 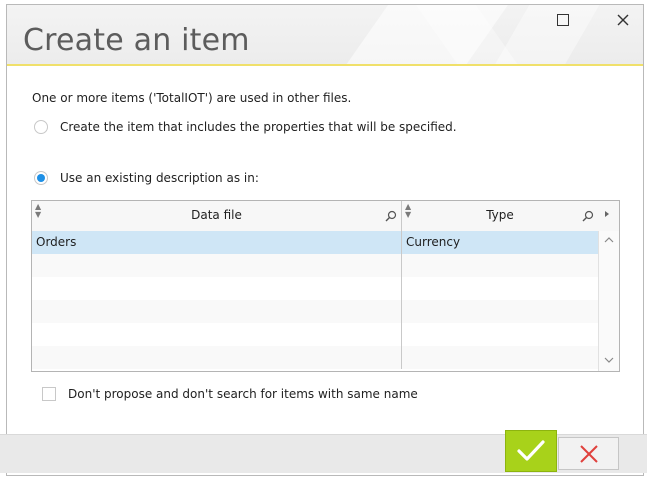 I want to click on checkmark-icon, so click(x=531, y=450).